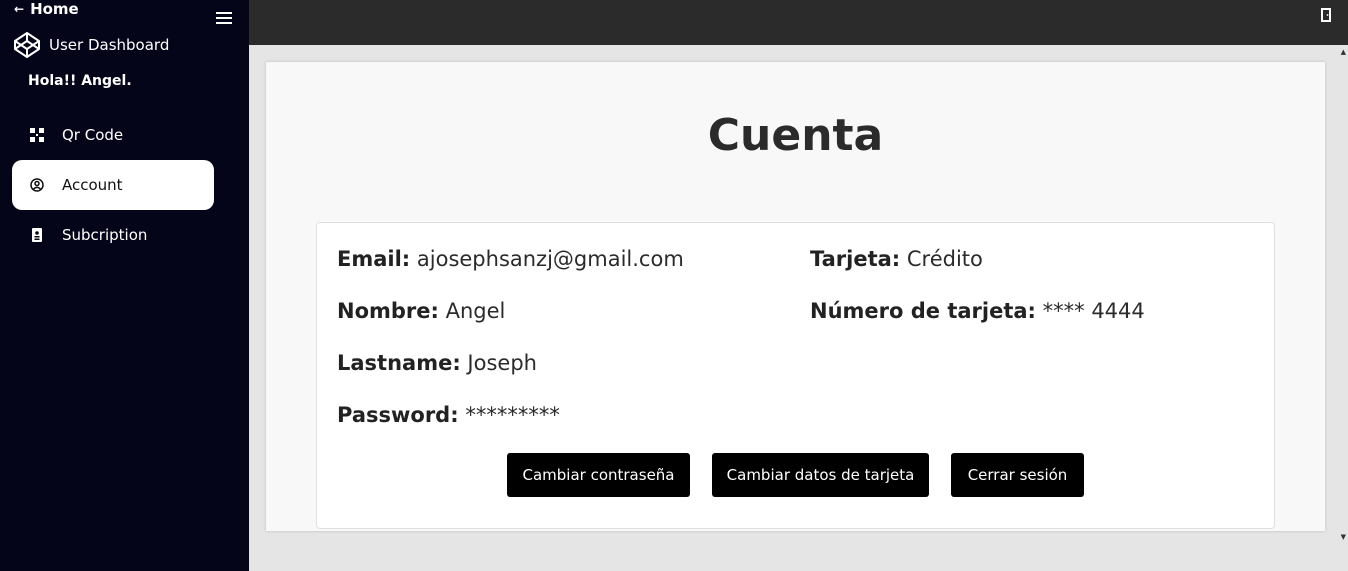 This screenshot has width=1348, height=571. Describe the element at coordinates (37, 135) in the screenshot. I see `qr-code-icon` at that location.